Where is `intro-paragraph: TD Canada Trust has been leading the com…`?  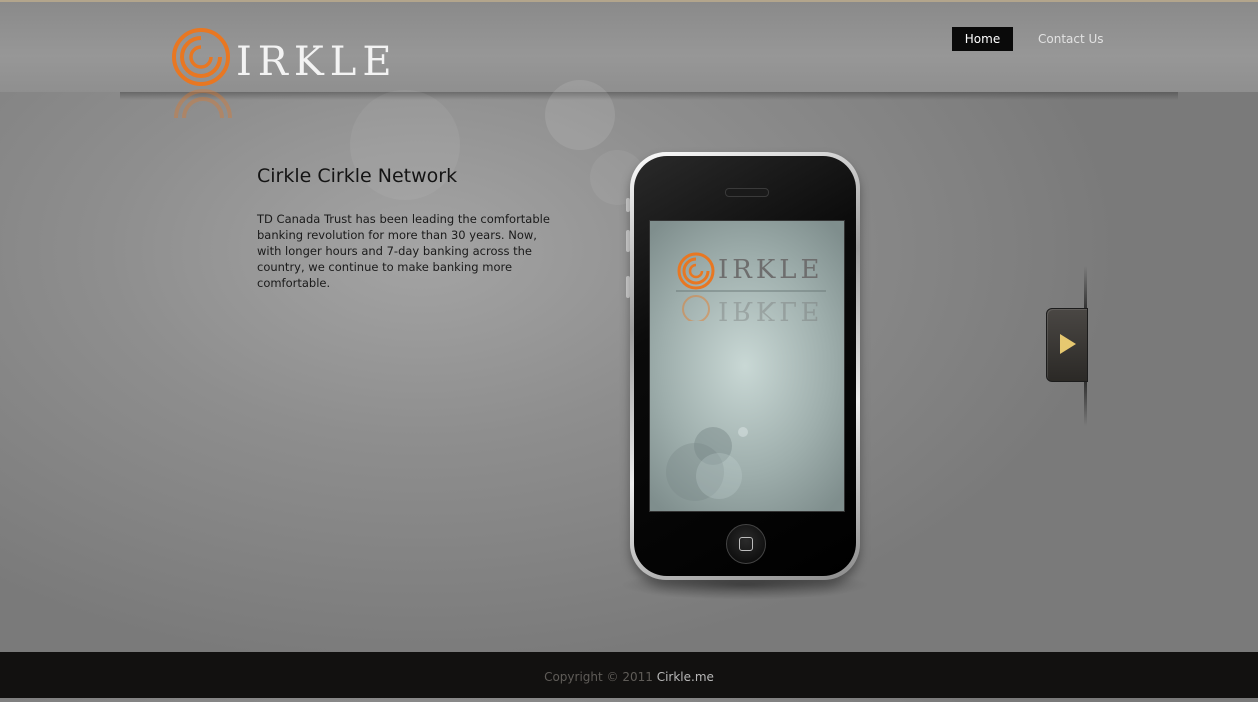
intro-paragraph: TD Canada Trust has been leading the com… is located at coordinates (403, 251).